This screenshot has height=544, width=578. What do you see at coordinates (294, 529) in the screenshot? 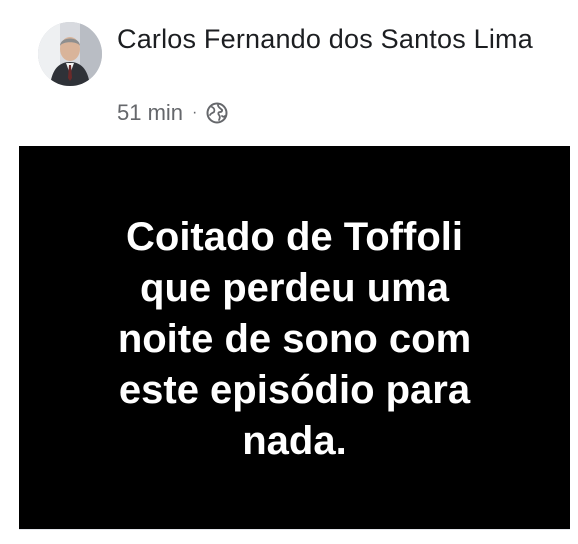
I see `divider` at bounding box center [294, 529].